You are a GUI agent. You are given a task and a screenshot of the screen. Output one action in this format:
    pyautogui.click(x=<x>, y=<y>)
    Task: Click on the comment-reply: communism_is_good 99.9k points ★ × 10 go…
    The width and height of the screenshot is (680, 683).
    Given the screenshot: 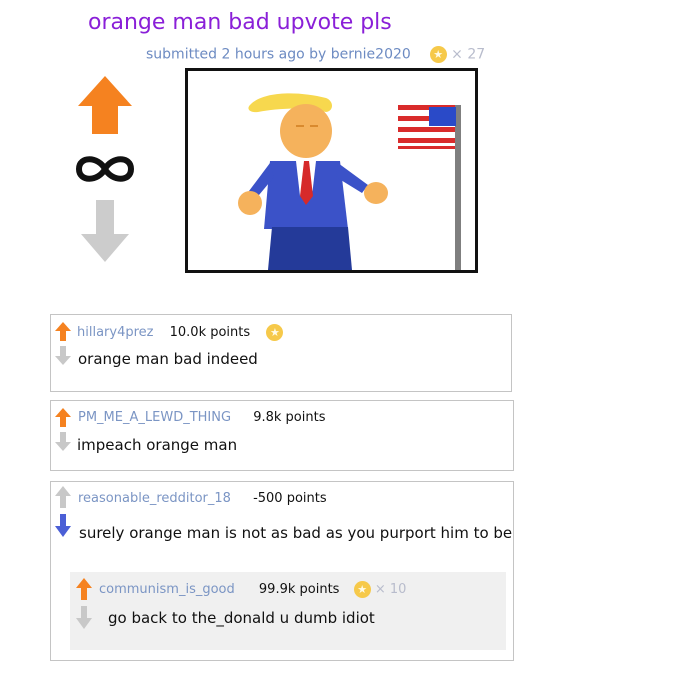 What is the action you would take?
    pyautogui.click(x=288, y=611)
    